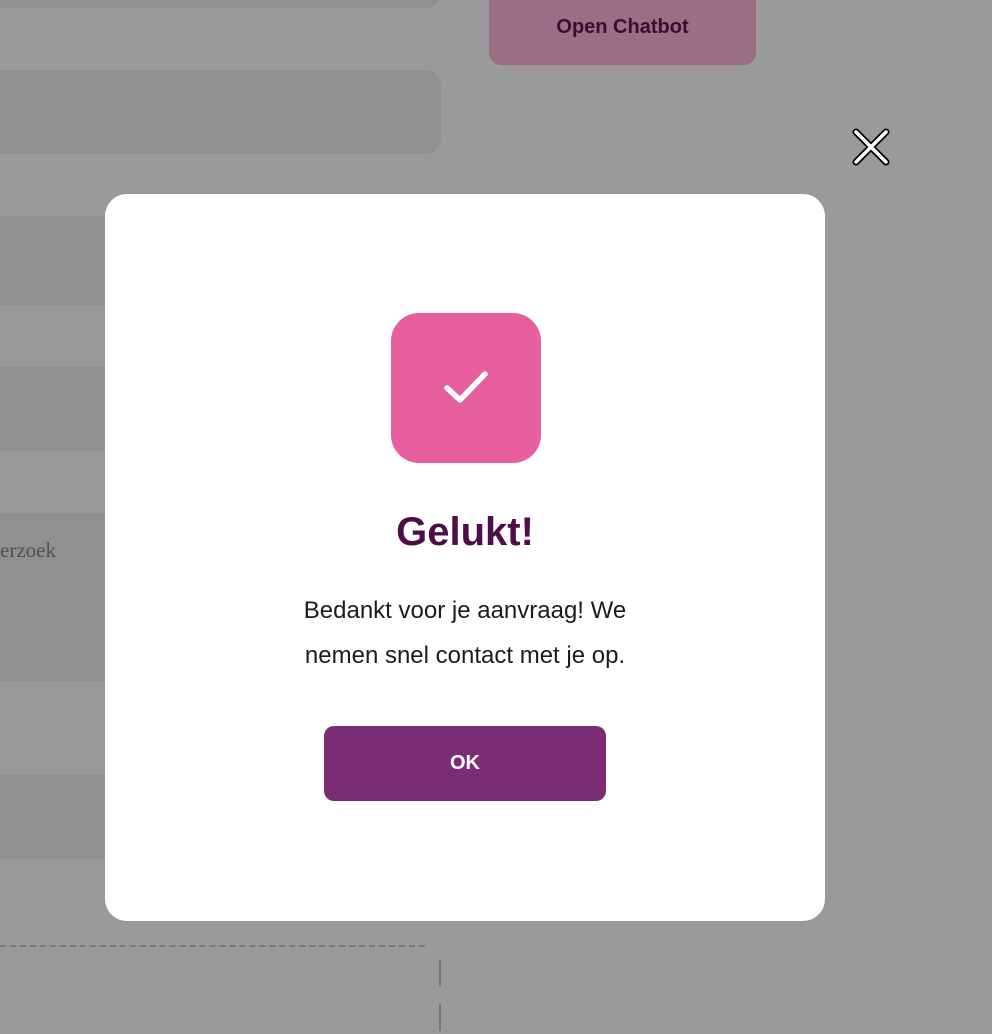 The image size is (992, 1034). I want to click on dialog-title: Gelukt!, so click(465, 532).